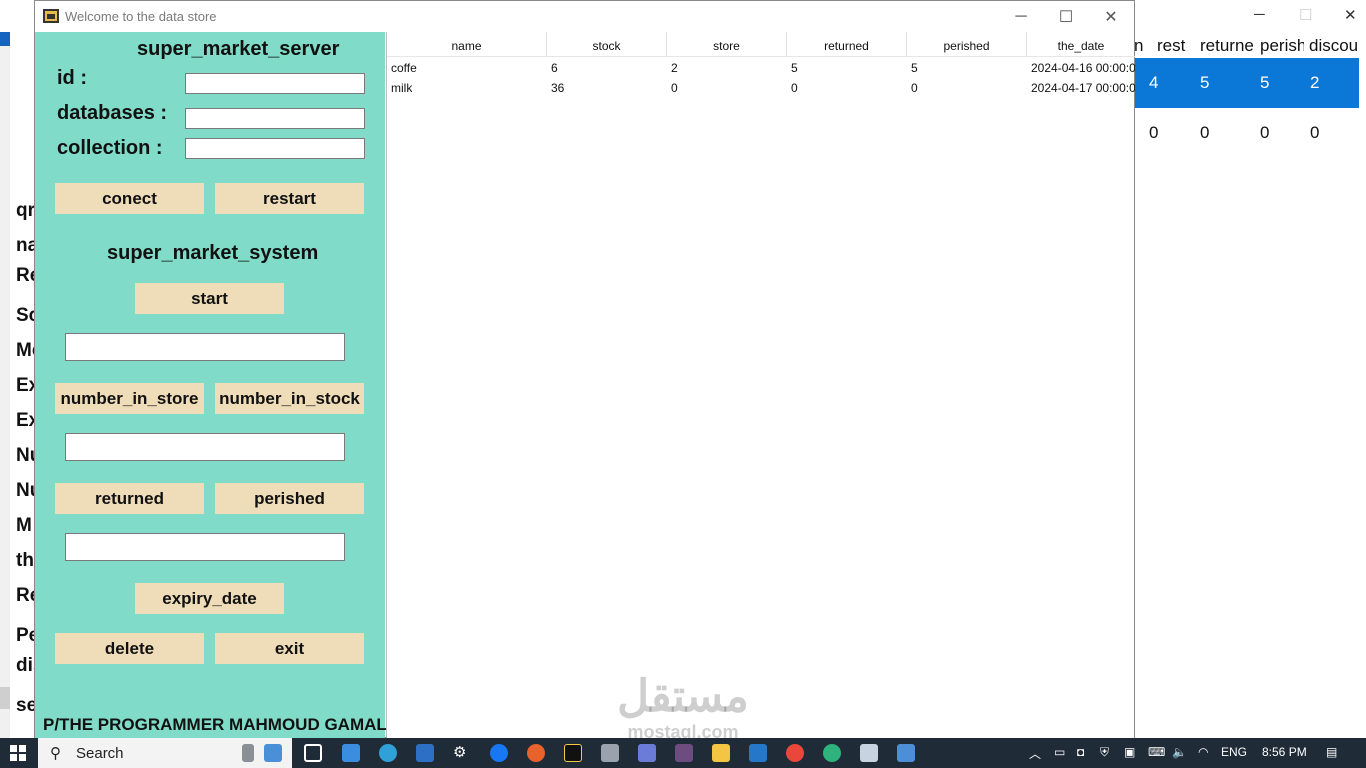 The image size is (1366, 768). Describe the element at coordinates (351, 753) in the screenshot. I see `store-icon` at that location.